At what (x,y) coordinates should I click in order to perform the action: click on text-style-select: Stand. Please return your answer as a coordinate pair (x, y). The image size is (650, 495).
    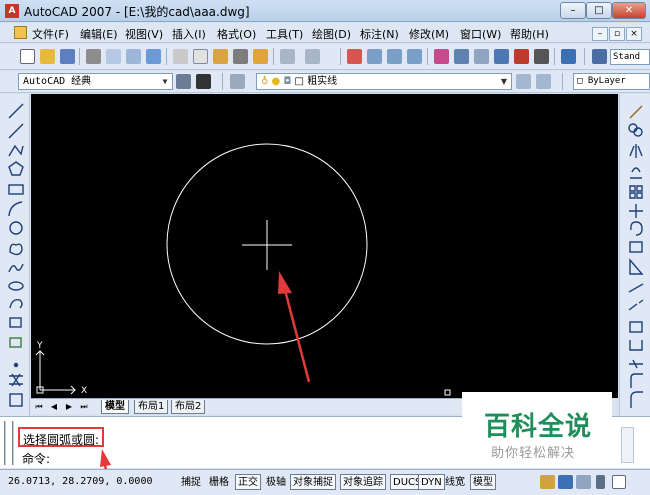
    Looking at the image, I should click on (630, 57).